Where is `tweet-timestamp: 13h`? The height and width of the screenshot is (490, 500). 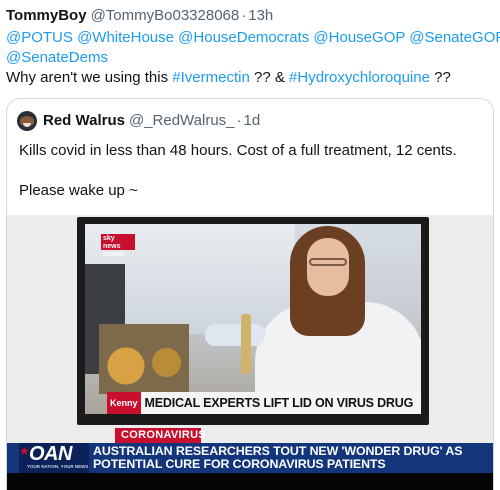 tweet-timestamp: 13h is located at coordinates (260, 16).